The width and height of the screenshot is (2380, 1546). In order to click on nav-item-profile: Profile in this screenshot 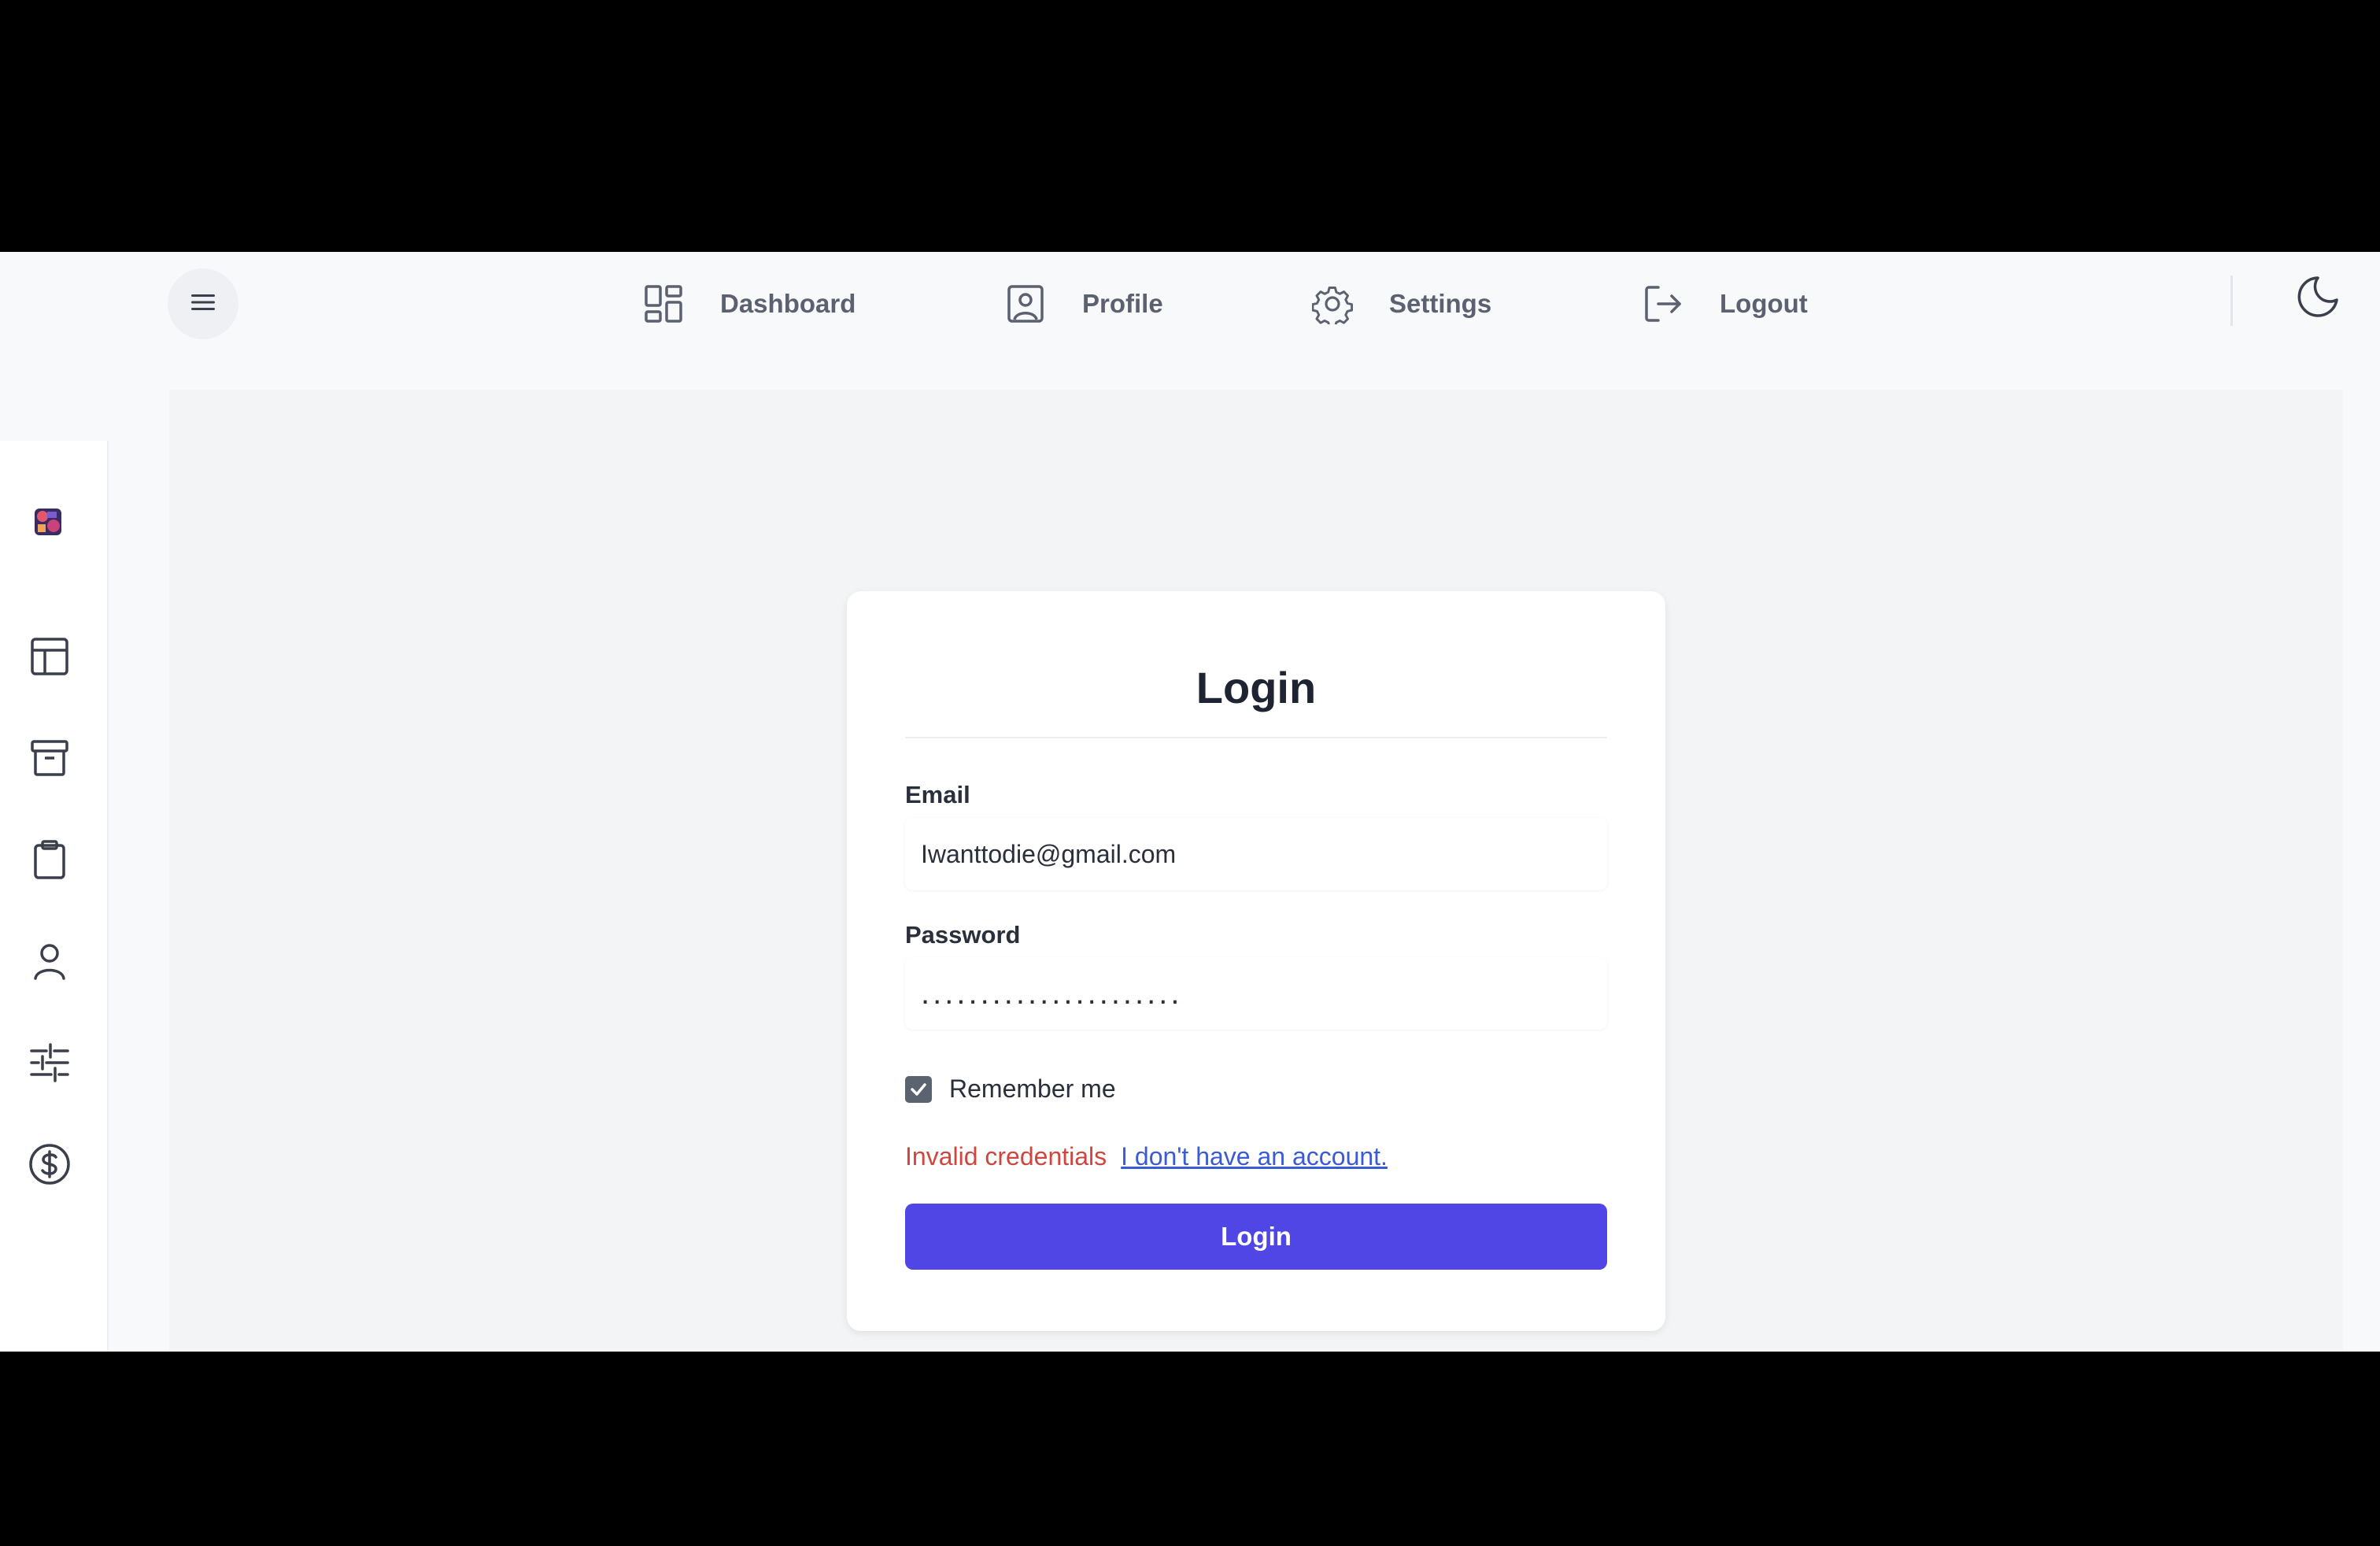, I will do `click(1083, 303)`.